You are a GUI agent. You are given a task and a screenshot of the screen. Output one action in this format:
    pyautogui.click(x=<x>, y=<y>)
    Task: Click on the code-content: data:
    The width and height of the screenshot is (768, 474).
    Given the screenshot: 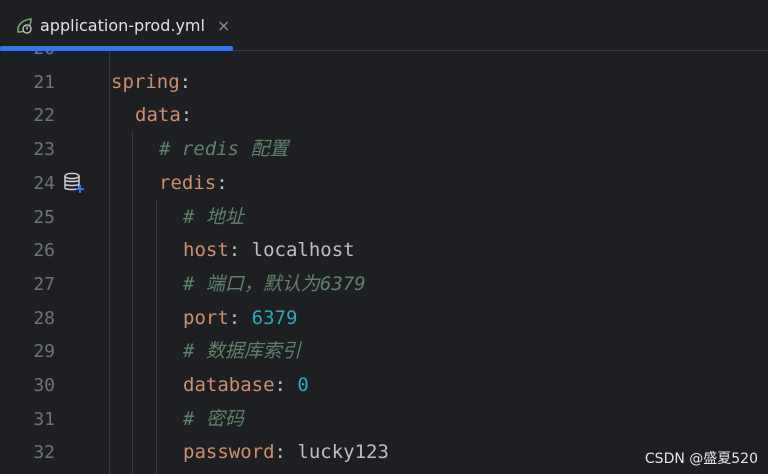 What is the action you would take?
    pyautogui.click(x=163, y=115)
    